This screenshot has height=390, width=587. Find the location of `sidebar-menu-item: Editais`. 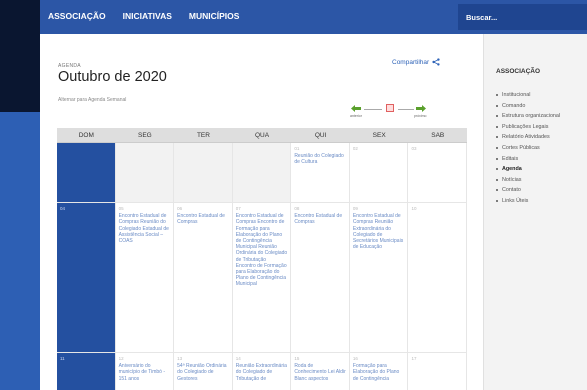

sidebar-menu-item: Editais is located at coordinates (528, 159).